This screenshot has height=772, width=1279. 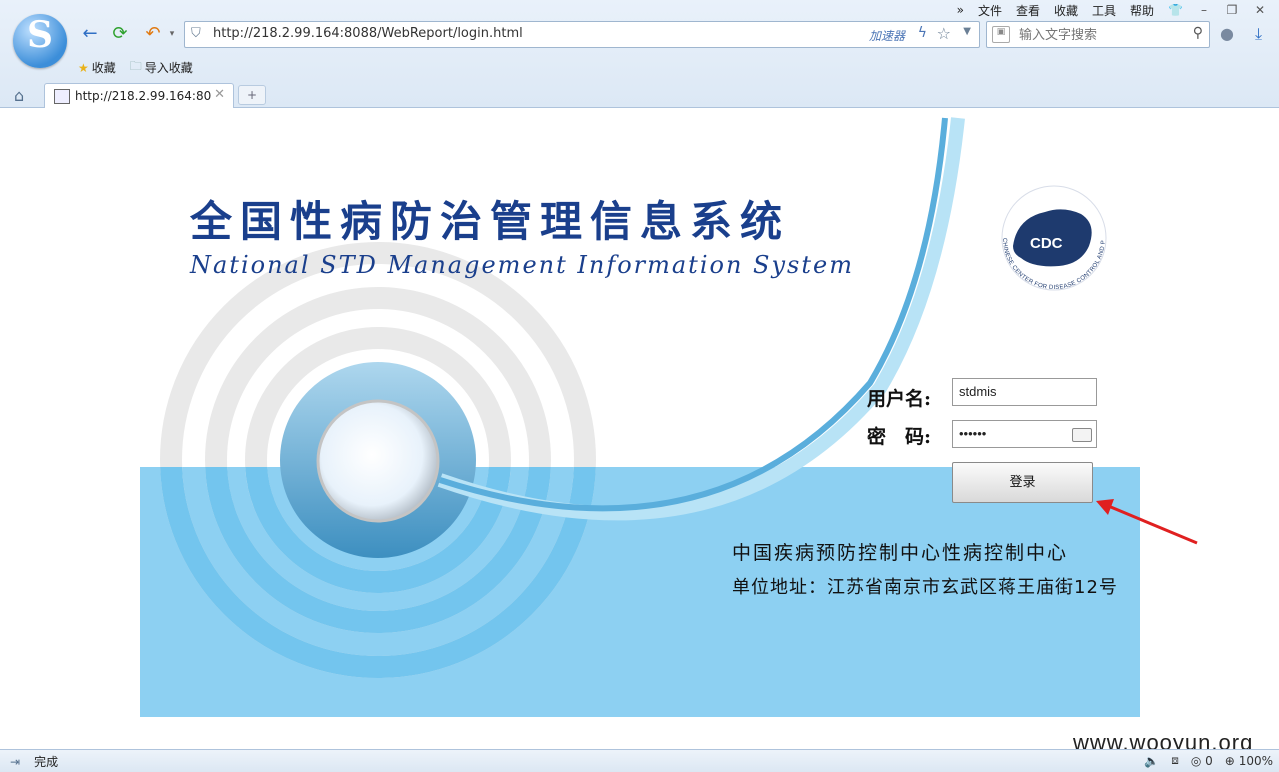 I want to click on bookmark-import: 🗀 导入收藏, so click(x=161, y=67).